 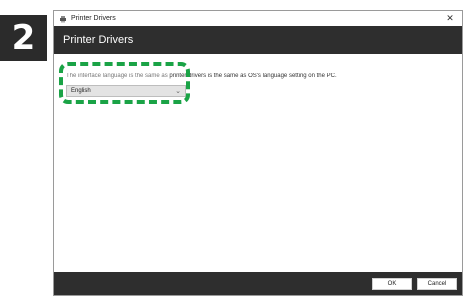 I want to click on printer-icon, so click(x=63, y=19).